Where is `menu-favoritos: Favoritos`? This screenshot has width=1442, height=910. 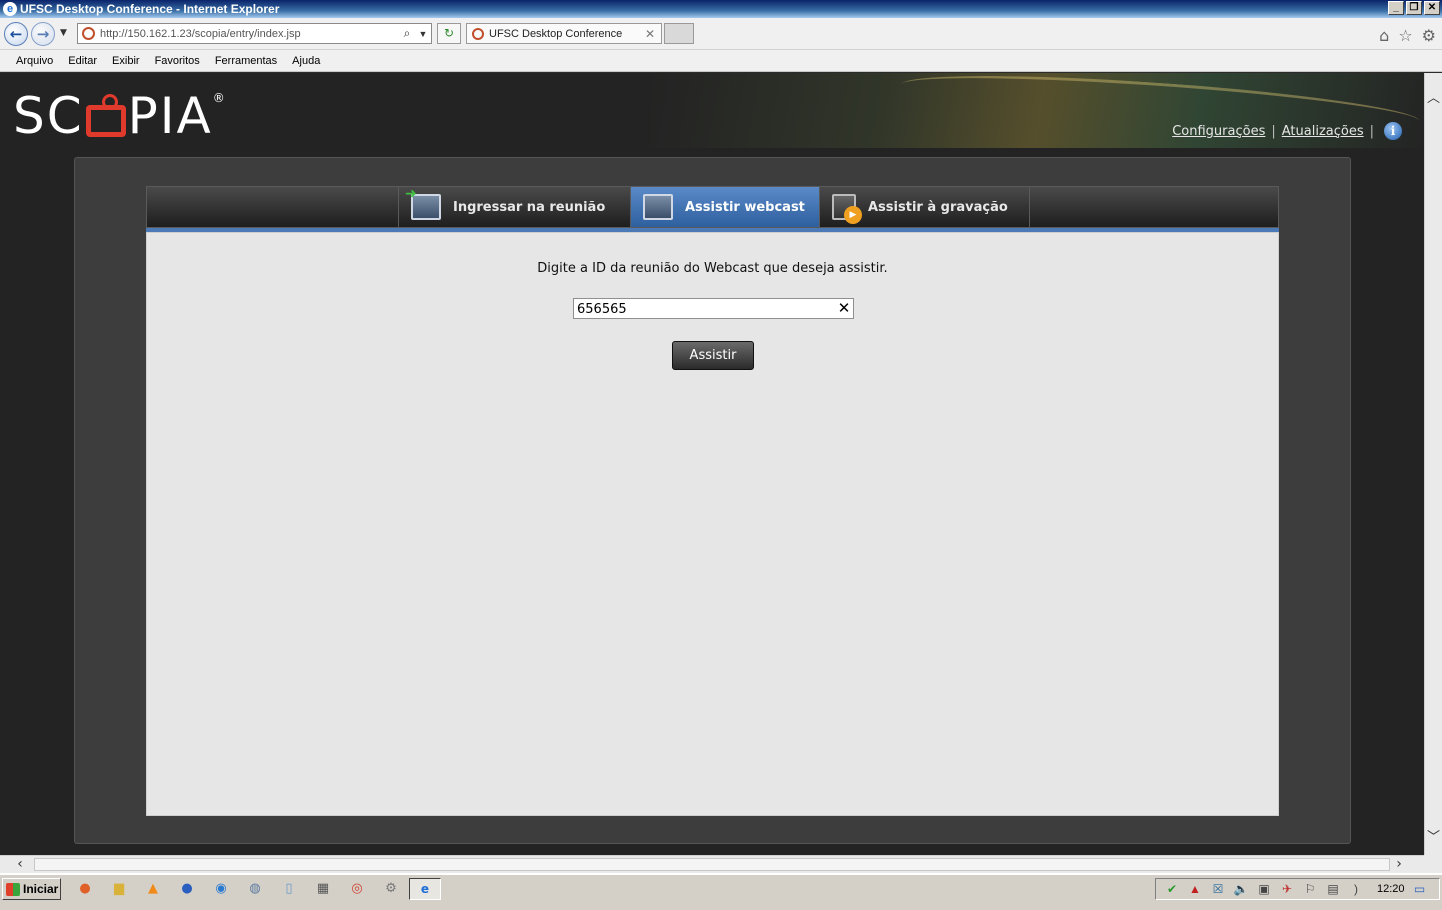 menu-favoritos: Favoritos is located at coordinates (177, 61).